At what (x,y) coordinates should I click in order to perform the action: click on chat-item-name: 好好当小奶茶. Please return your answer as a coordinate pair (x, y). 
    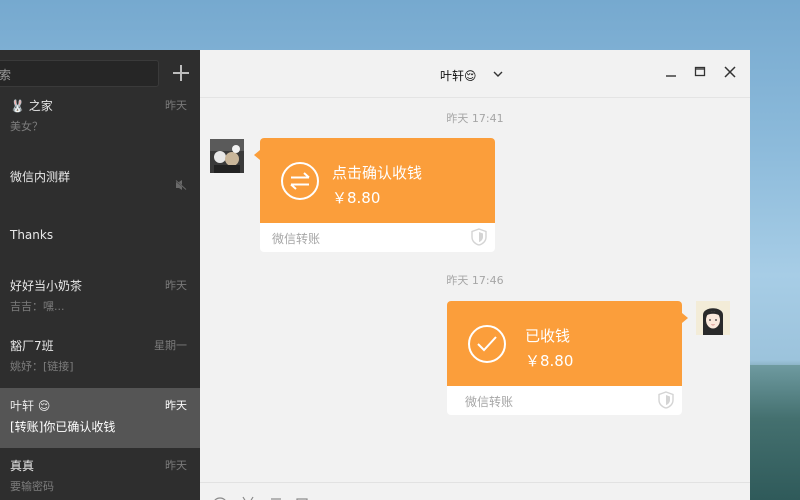
    Looking at the image, I should click on (46, 286).